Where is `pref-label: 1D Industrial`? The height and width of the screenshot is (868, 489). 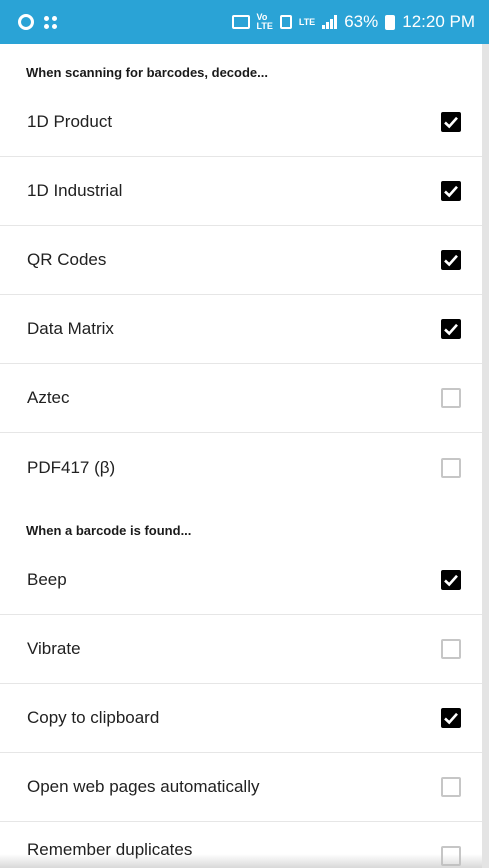
pref-label: 1D Industrial is located at coordinates (75, 190).